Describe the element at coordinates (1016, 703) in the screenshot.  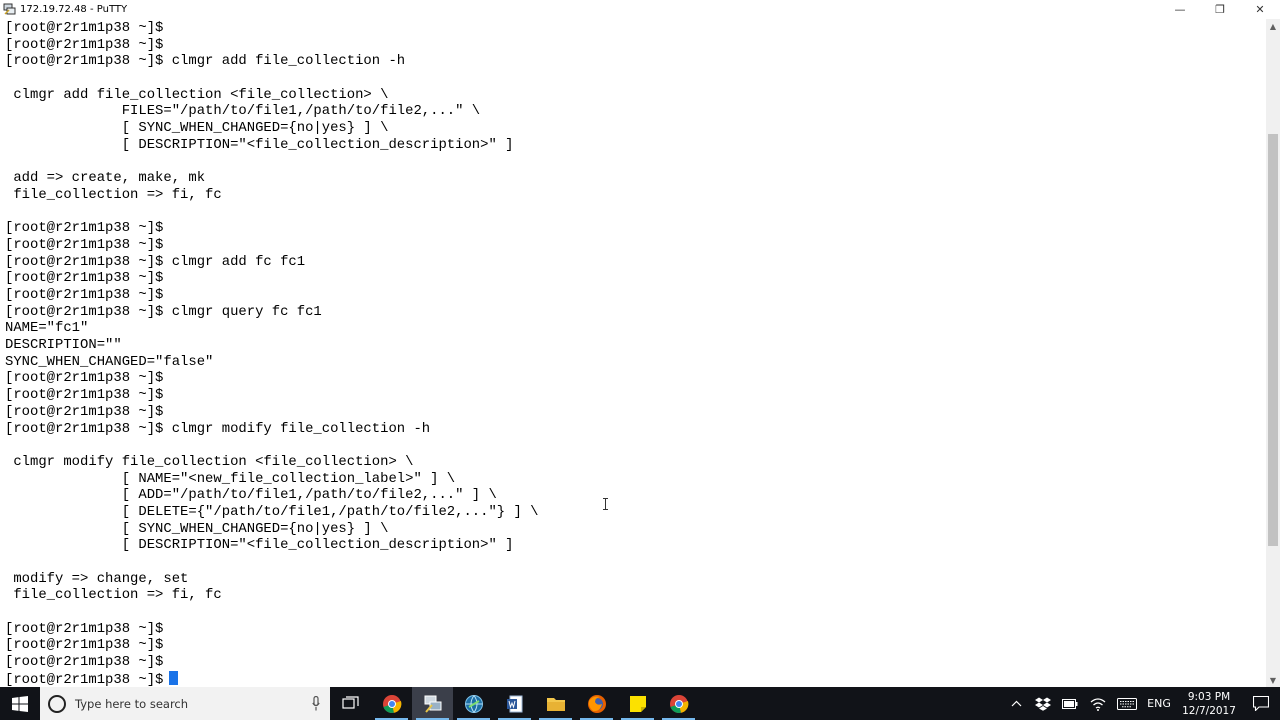
I see `show-hidden-icons-chevron-icon` at that location.